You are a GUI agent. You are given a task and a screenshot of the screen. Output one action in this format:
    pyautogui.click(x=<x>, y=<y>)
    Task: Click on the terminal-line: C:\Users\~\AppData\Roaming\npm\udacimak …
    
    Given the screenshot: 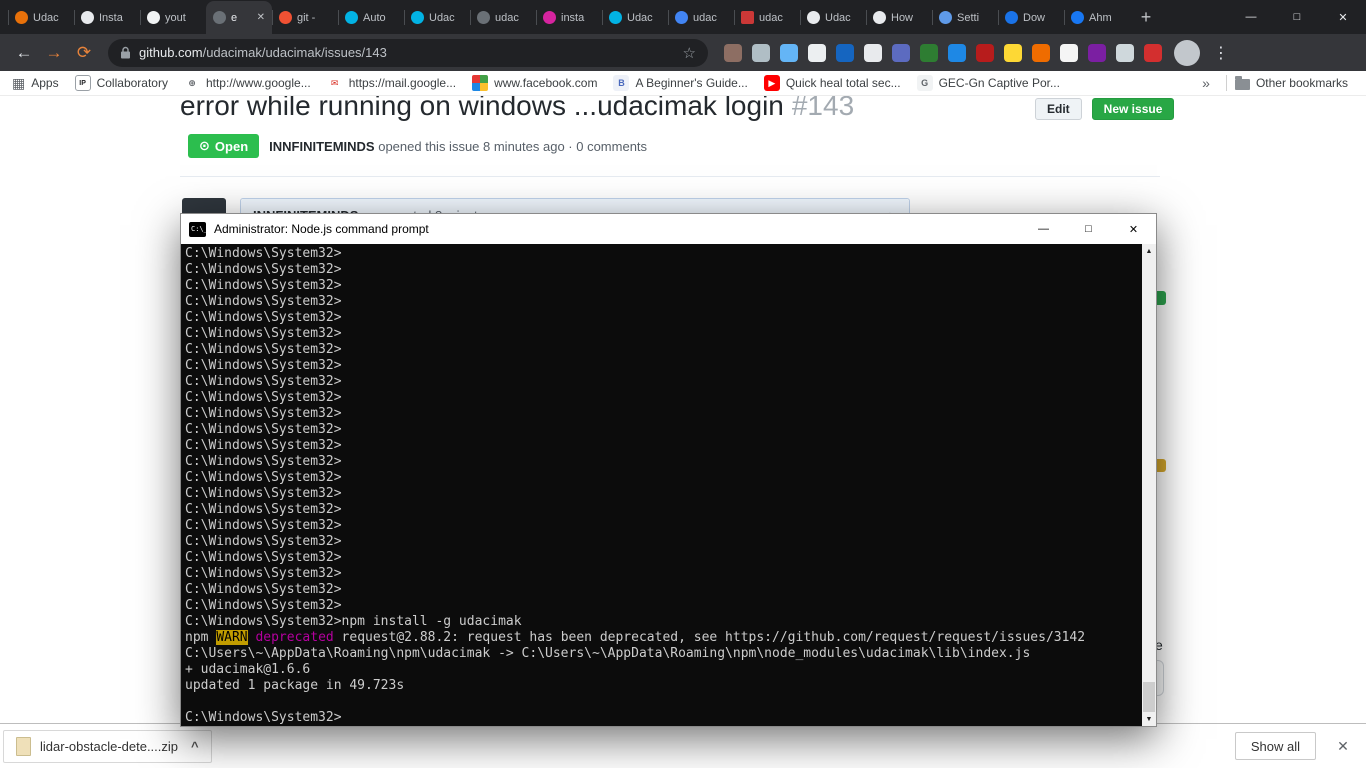 What is the action you would take?
    pyautogui.click(x=608, y=653)
    